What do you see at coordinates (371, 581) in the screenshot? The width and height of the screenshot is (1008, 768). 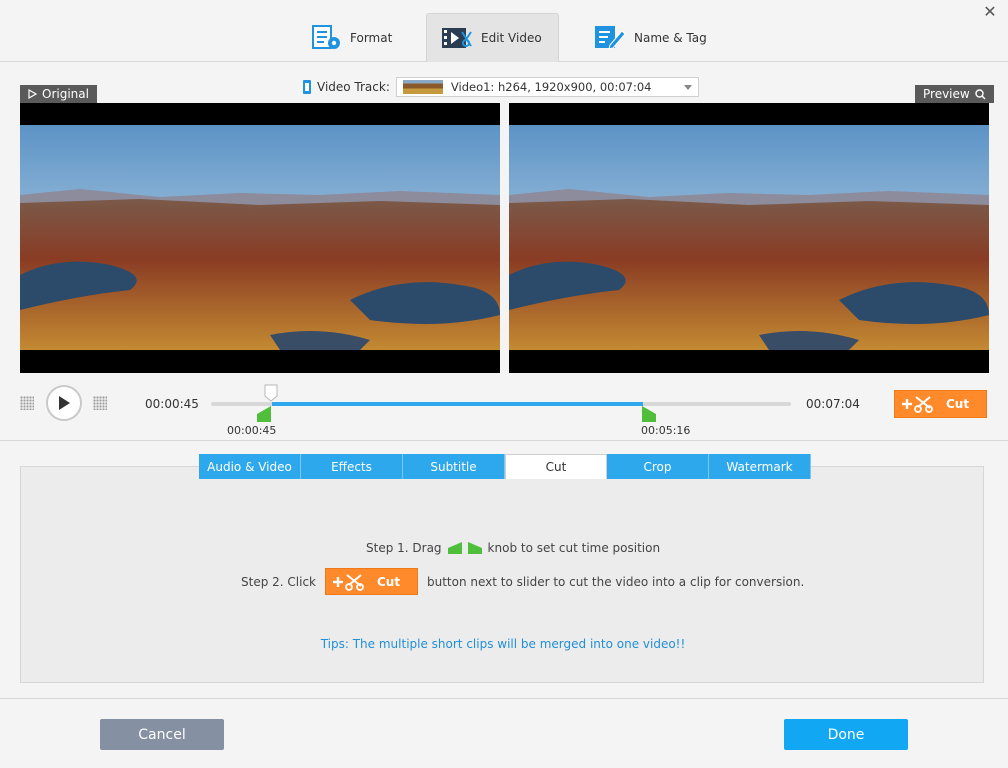 I see `cut-button-example: Cut` at bounding box center [371, 581].